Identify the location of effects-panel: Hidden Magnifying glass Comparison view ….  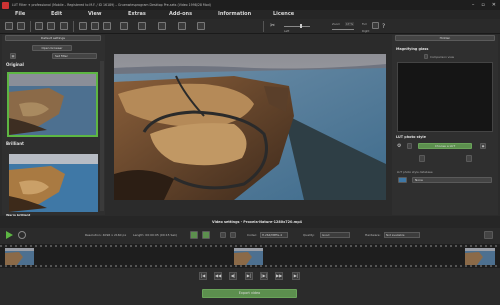
(445, 125).